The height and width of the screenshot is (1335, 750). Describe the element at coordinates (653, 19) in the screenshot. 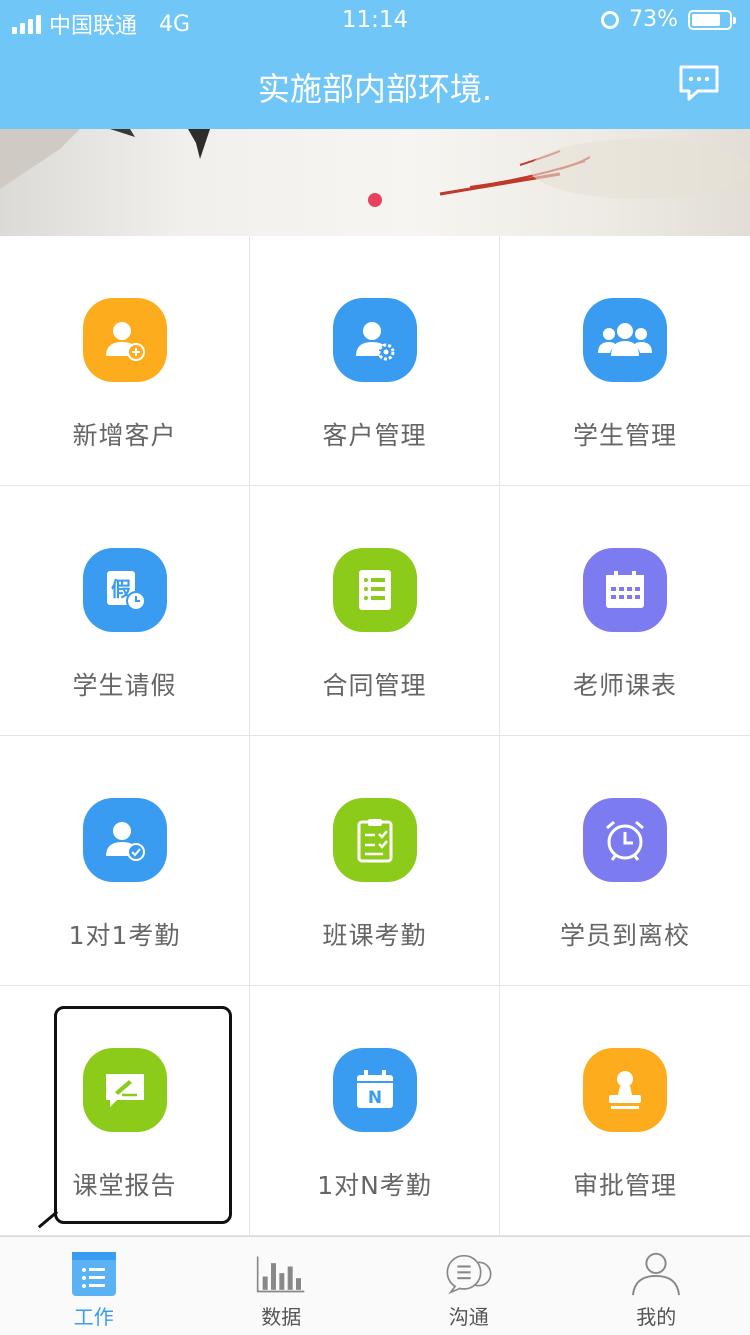

I see `battery-percent: 73%` at that location.